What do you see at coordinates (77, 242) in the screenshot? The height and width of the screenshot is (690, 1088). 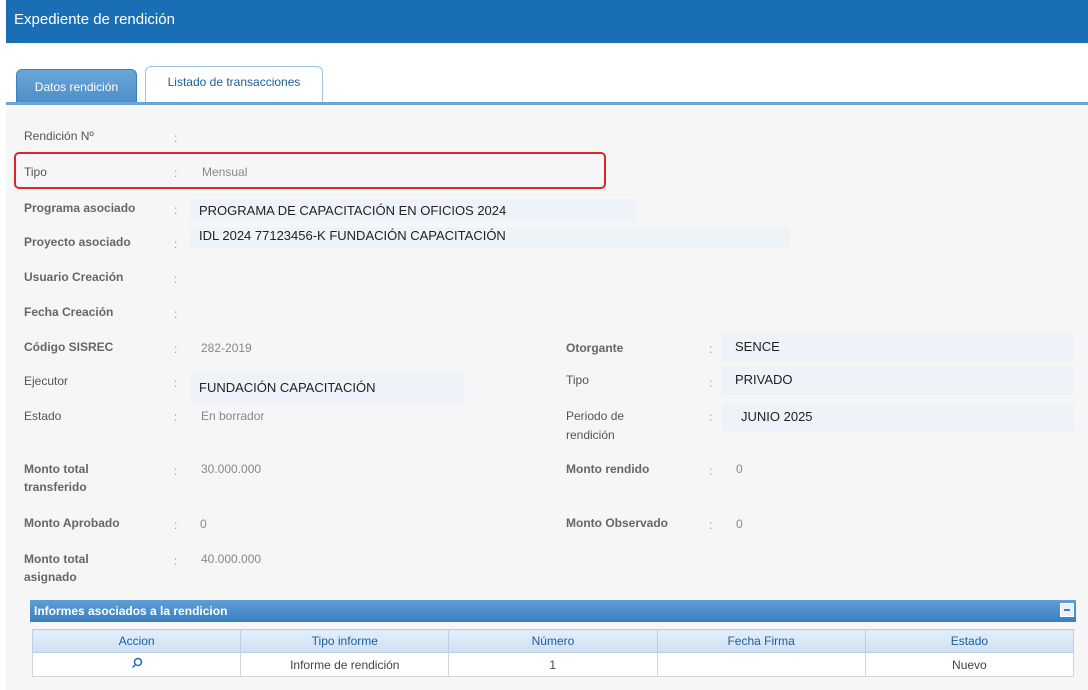 I see `proyecto-label: Proyecto asociado` at bounding box center [77, 242].